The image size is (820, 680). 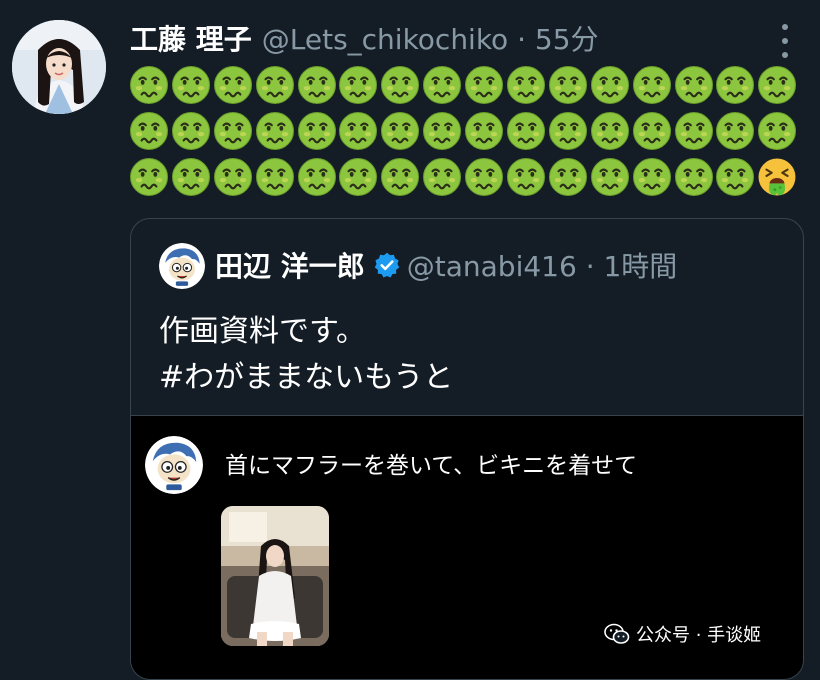 I want to click on tweet-header: 工藤 理子 @Lets_chikochiko · 55分, so click(x=364, y=38).